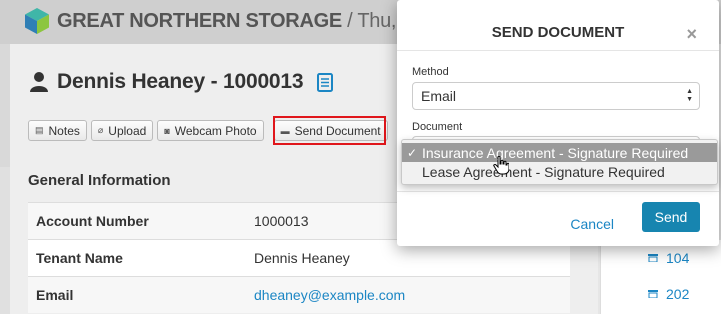 The width and height of the screenshot is (721, 314). I want to click on method-value: Email, so click(439, 96).